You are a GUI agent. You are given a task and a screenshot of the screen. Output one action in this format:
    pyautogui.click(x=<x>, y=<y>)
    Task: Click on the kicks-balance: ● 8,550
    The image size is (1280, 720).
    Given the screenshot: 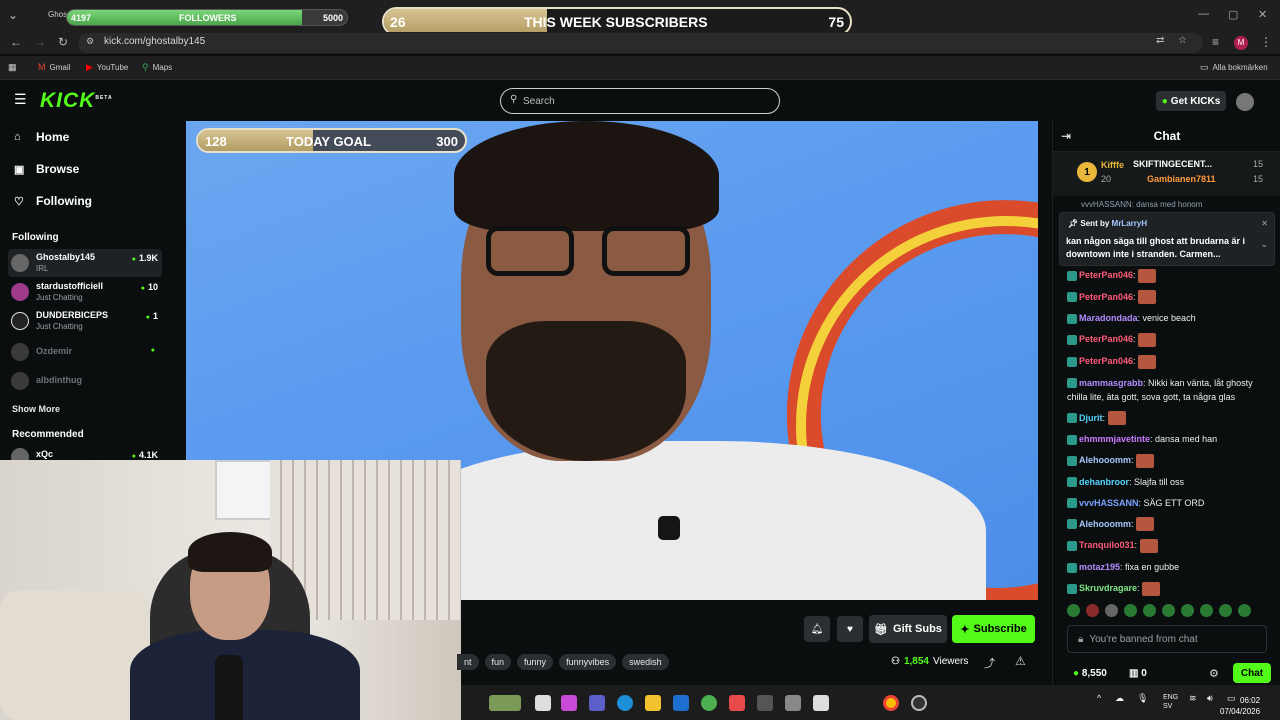 What is the action you would take?
    pyautogui.click(x=1090, y=673)
    